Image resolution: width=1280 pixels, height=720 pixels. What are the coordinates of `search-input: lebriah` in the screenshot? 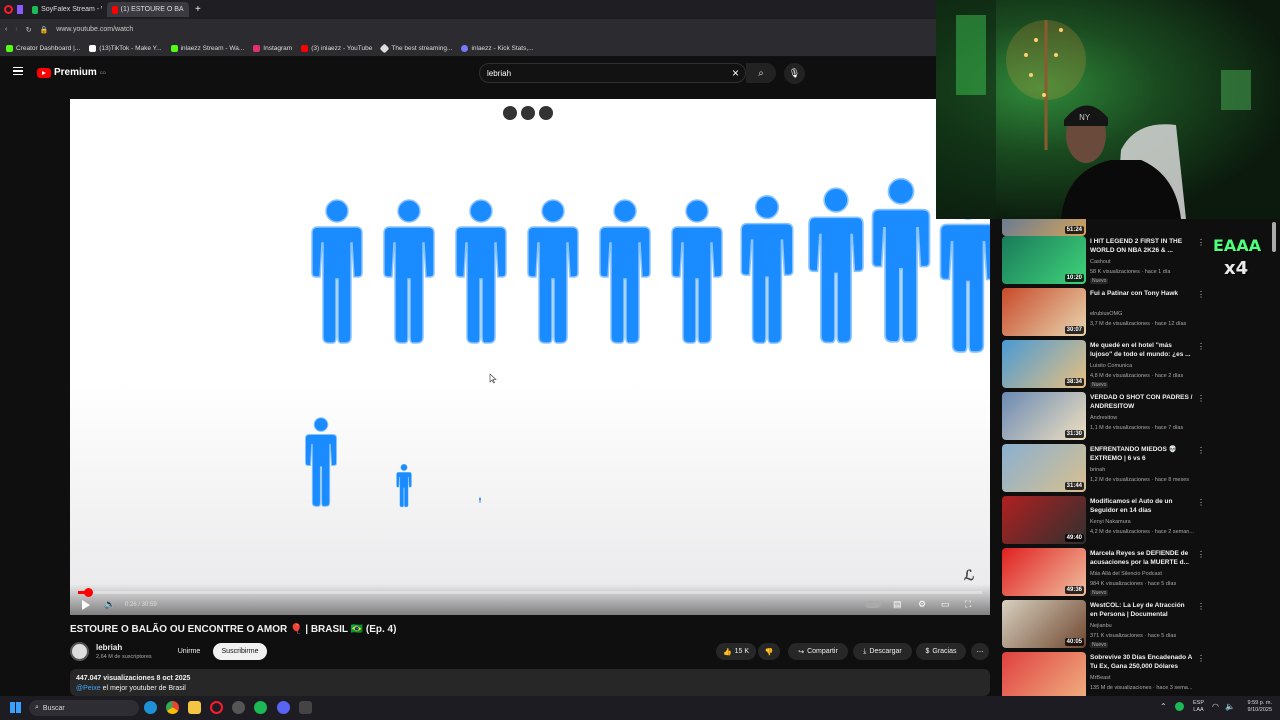 It's located at (612, 73).